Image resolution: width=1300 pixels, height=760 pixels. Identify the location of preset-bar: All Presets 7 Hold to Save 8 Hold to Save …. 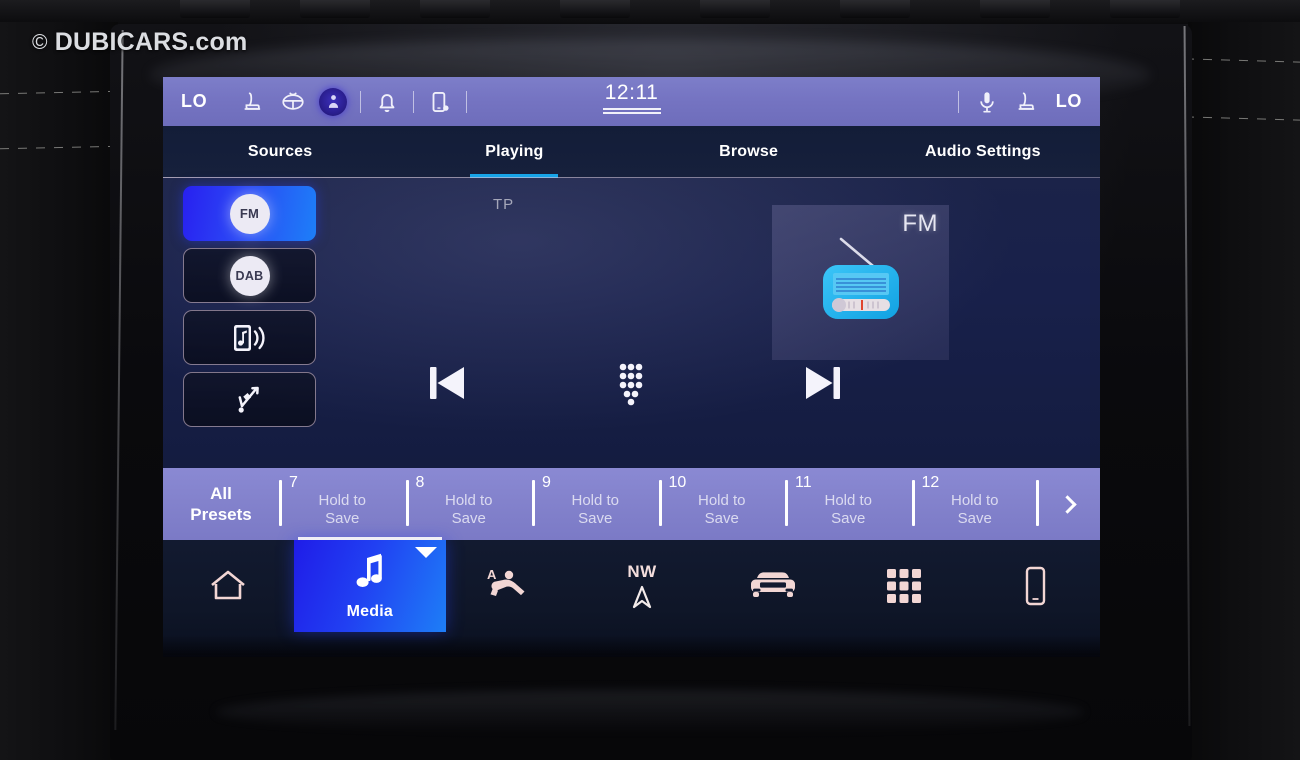
(631, 504).